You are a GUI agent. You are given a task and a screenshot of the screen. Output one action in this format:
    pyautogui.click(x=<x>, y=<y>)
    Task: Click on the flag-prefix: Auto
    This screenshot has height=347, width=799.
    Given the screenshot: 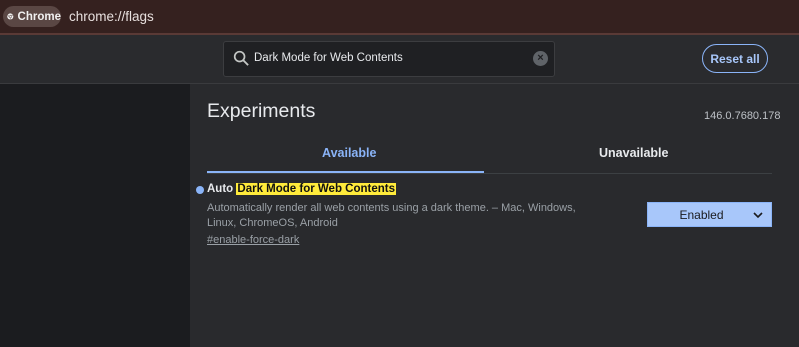 What is the action you would take?
    pyautogui.click(x=220, y=189)
    